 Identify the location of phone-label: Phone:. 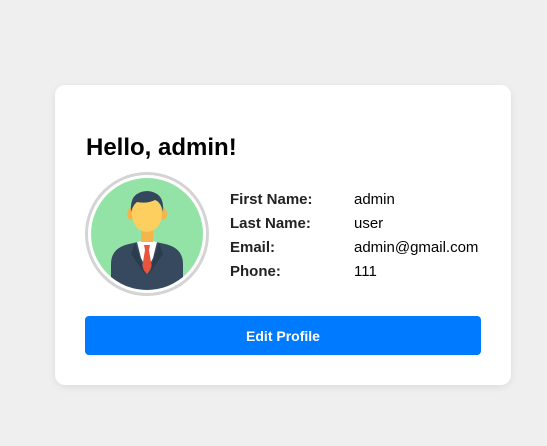
(255, 271).